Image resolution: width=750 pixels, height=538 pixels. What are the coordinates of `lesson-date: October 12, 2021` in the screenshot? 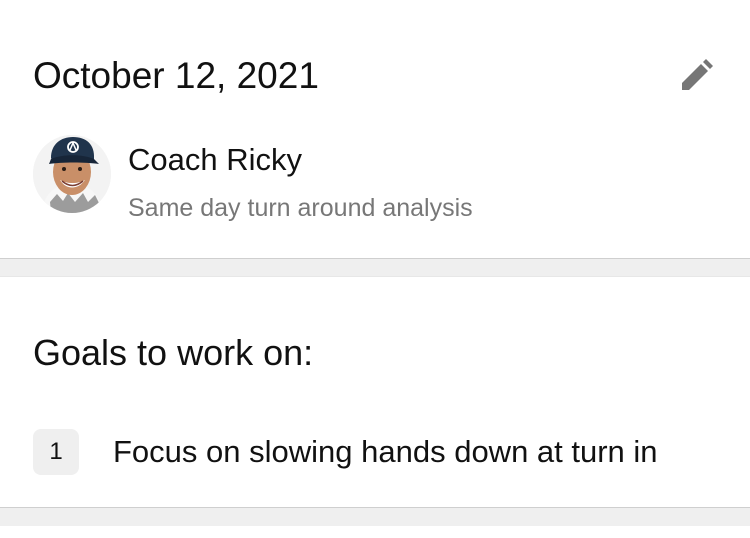 It's located at (176, 75).